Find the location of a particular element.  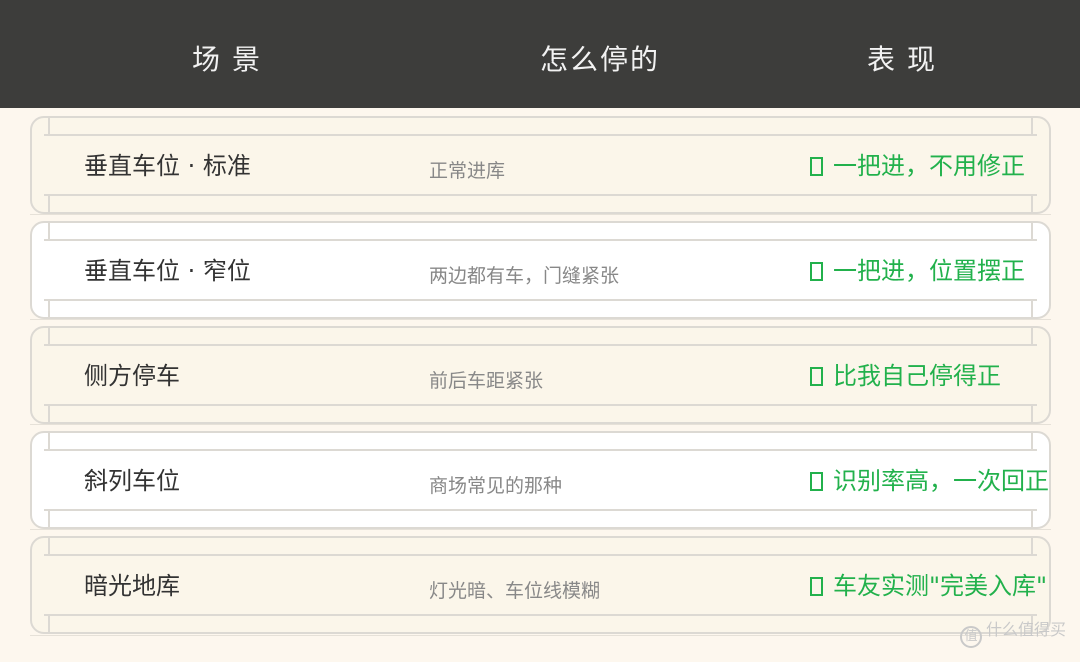

scene-label: 斜列车位 is located at coordinates (132, 481).